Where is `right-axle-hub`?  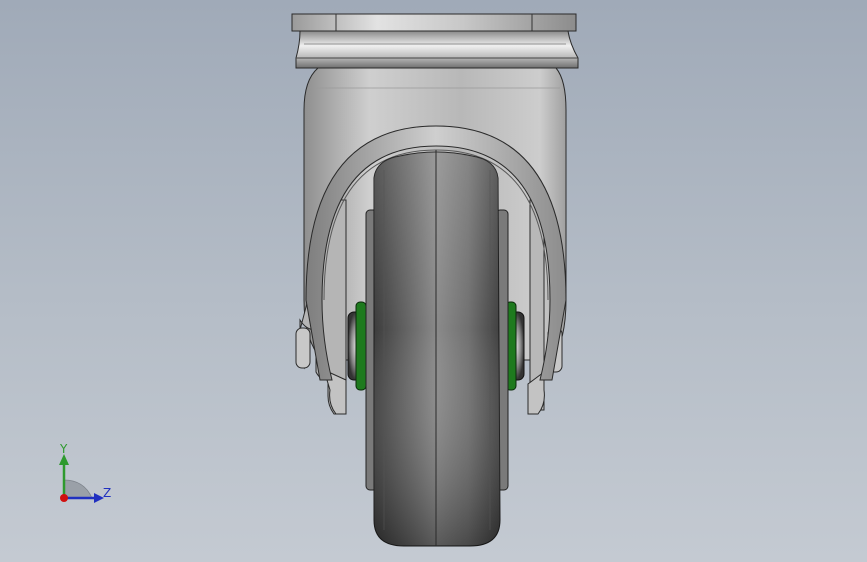 right-axle-hub is located at coordinates (515, 346).